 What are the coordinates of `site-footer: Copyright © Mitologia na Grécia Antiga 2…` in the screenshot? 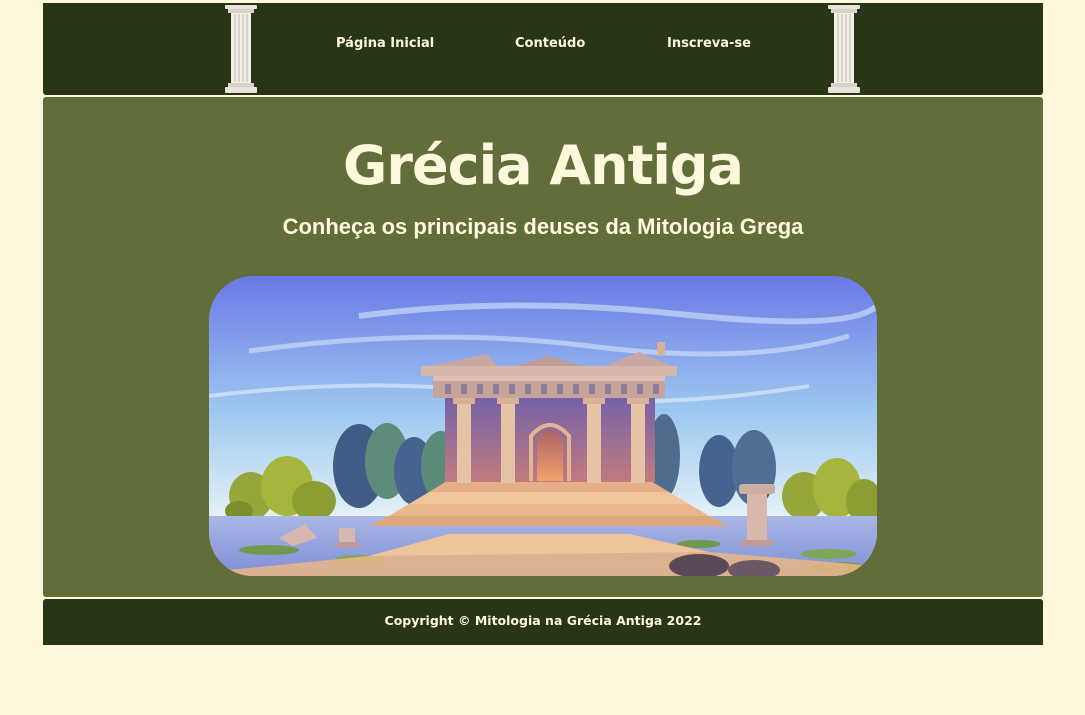 It's located at (543, 622).